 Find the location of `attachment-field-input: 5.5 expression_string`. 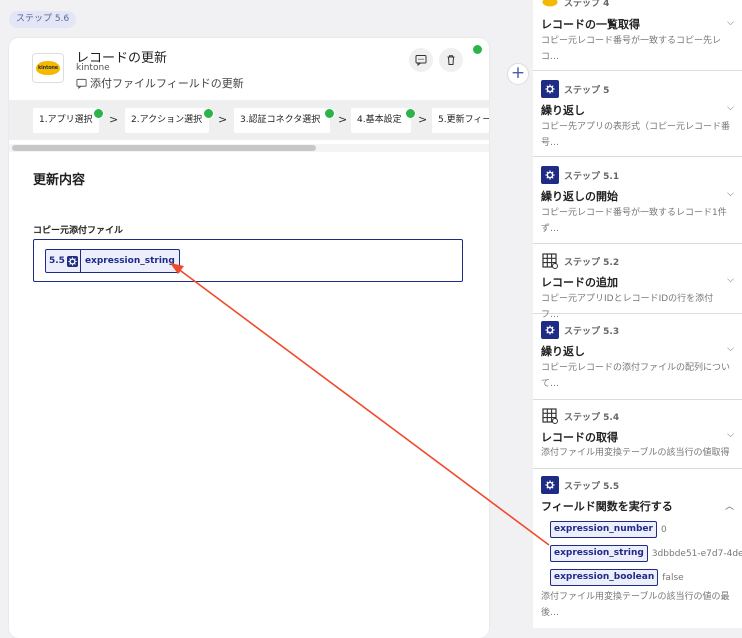

attachment-field-input: 5.5 expression_string is located at coordinates (248, 260).